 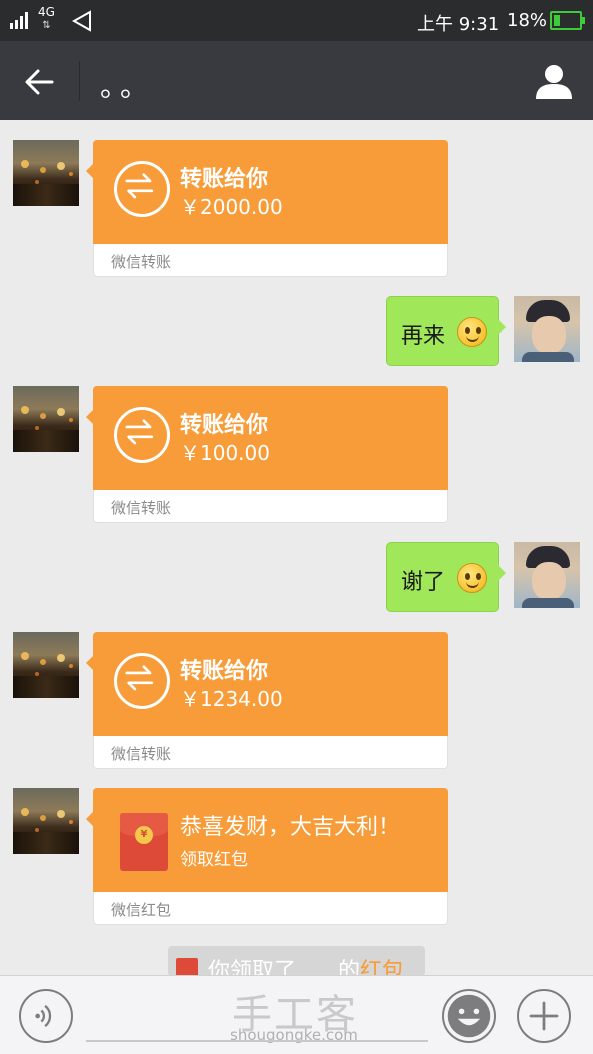 What do you see at coordinates (423, 582) in the screenshot?
I see `message-text: 谢了` at bounding box center [423, 582].